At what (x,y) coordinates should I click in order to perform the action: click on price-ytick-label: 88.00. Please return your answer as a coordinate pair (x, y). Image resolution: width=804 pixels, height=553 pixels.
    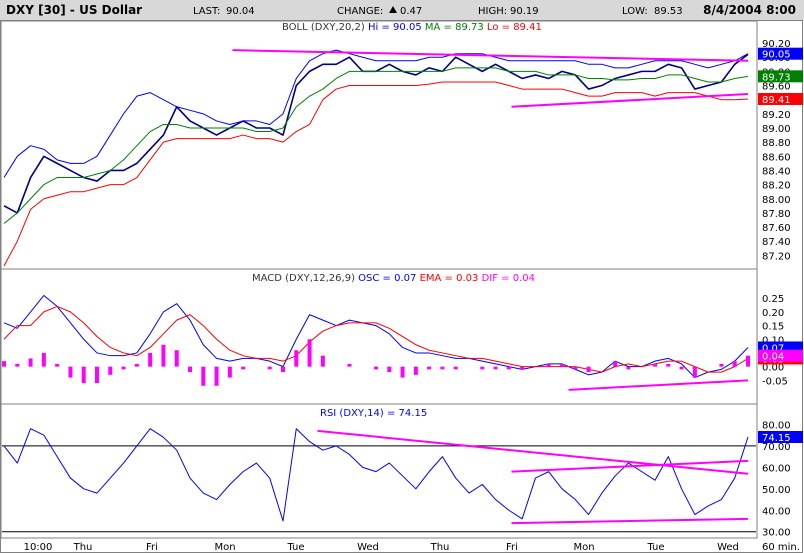
    Looking at the image, I should click on (776, 200).